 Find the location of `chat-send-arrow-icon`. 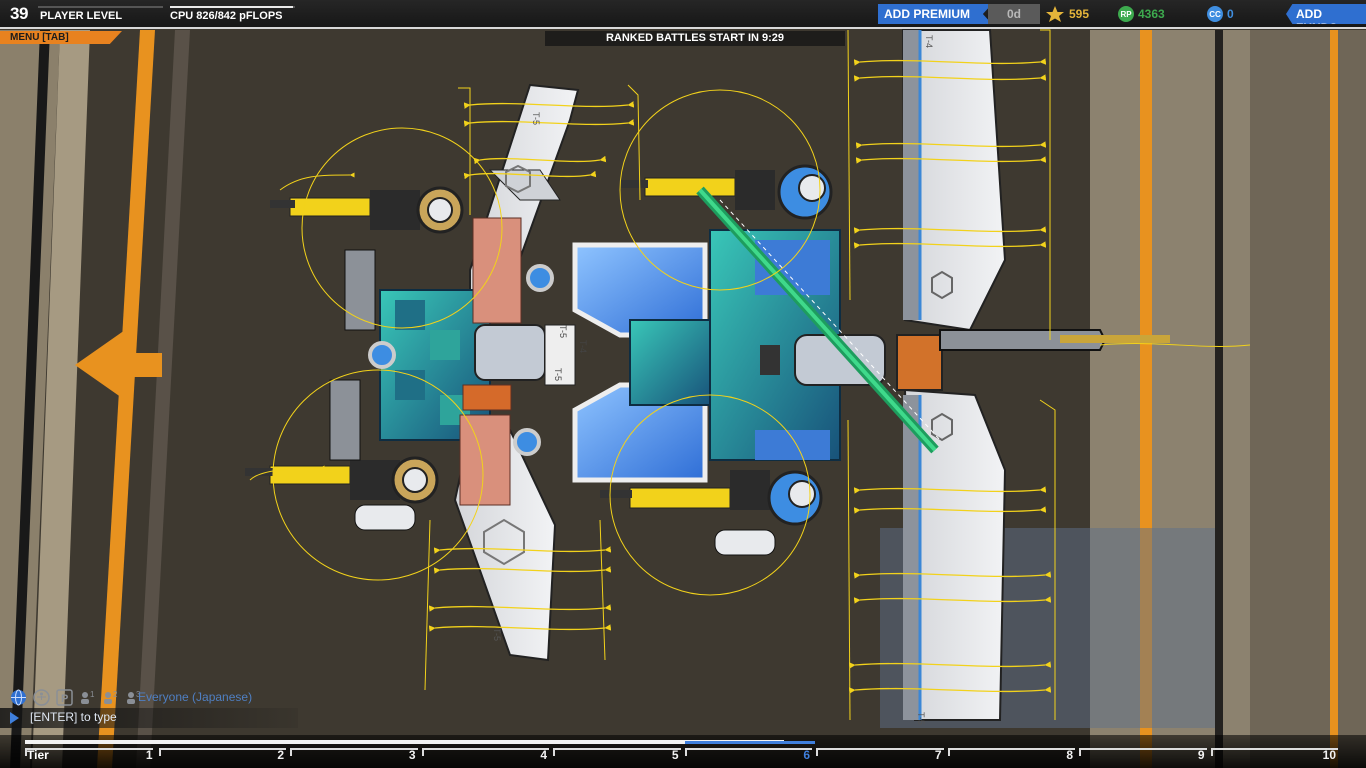

chat-send-arrow-icon is located at coordinates (14, 718).